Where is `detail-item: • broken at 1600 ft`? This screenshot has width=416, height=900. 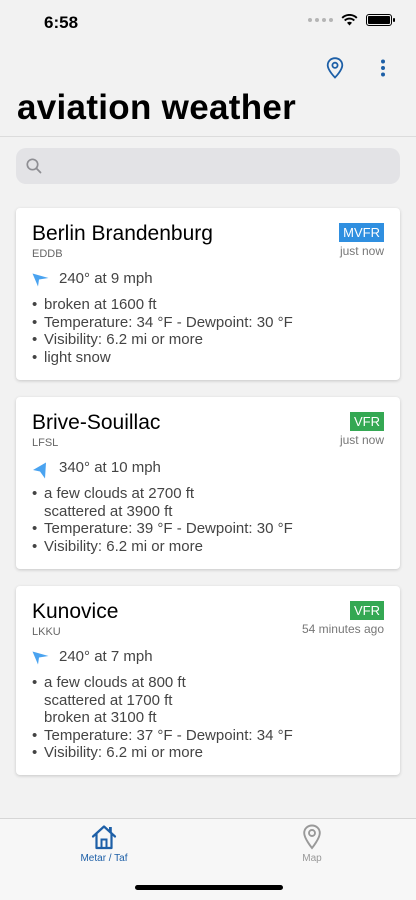
detail-item: • broken at 1600 ft is located at coordinates (94, 304).